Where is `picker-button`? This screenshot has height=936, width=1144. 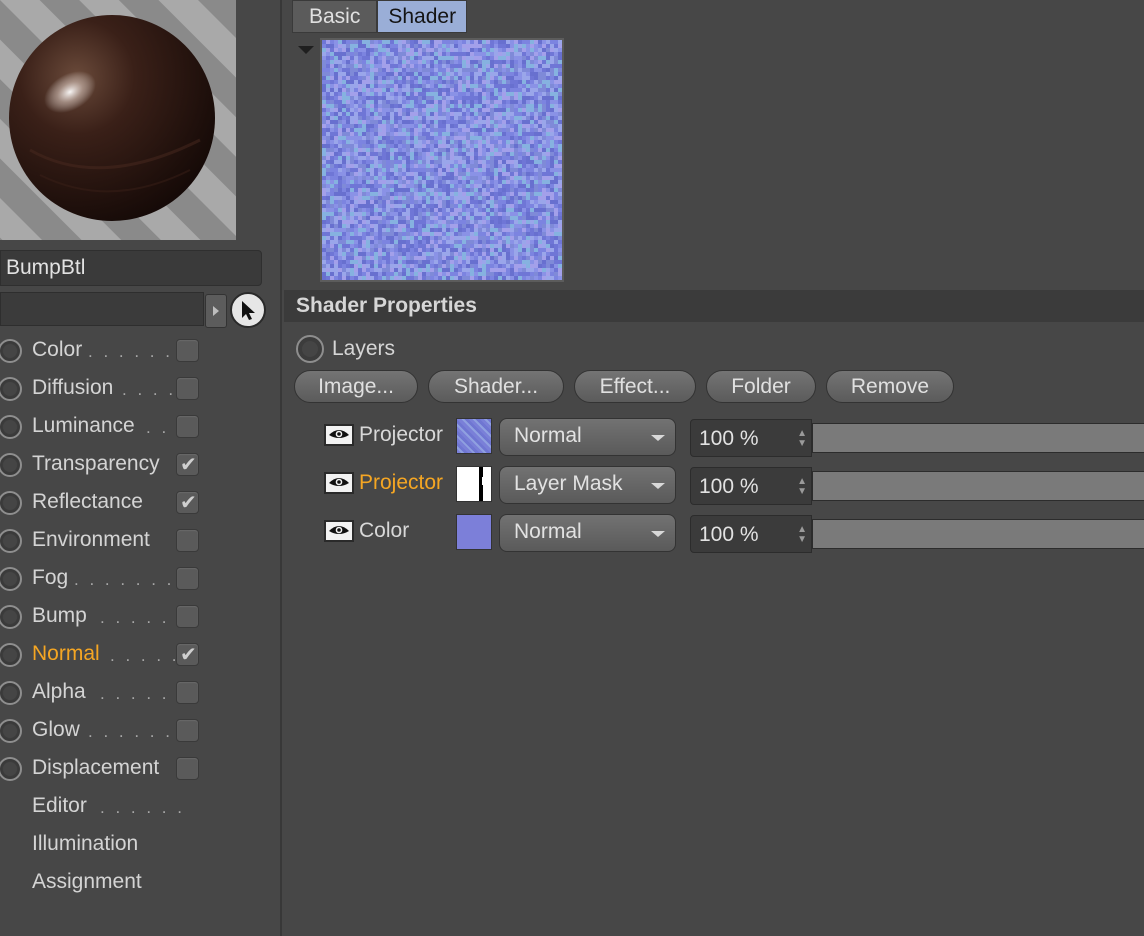
picker-button is located at coordinates (248, 310).